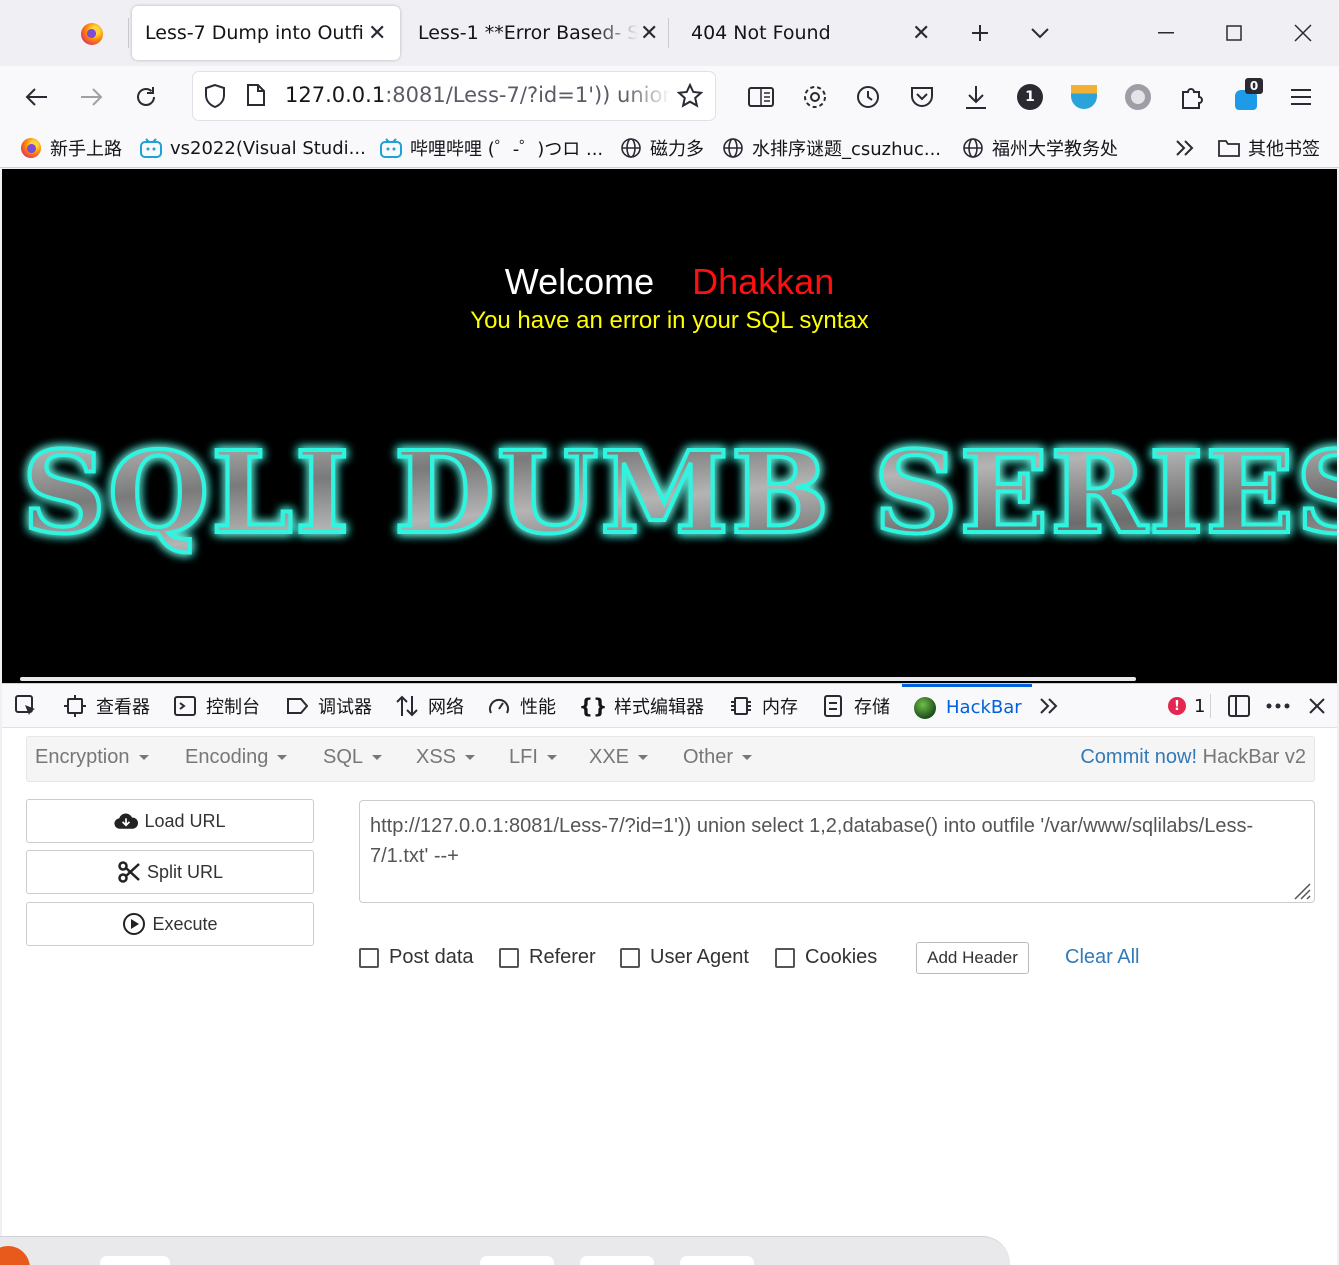 This screenshot has height=1265, width=1339. Describe the element at coordinates (826, 957) in the screenshot. I see `cookies-checkbox: Cookies` at that location.